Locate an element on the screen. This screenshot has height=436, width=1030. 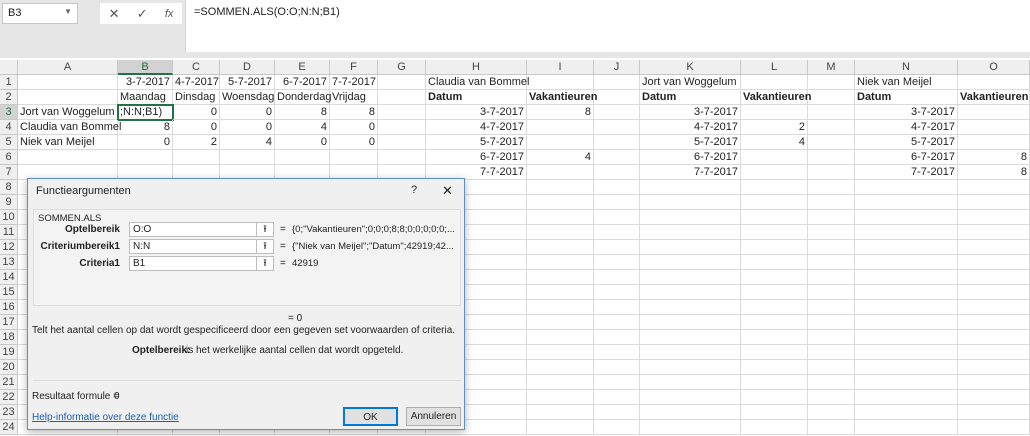
cell-N7: 7-7-2017 is located at coordinates (906, 172).